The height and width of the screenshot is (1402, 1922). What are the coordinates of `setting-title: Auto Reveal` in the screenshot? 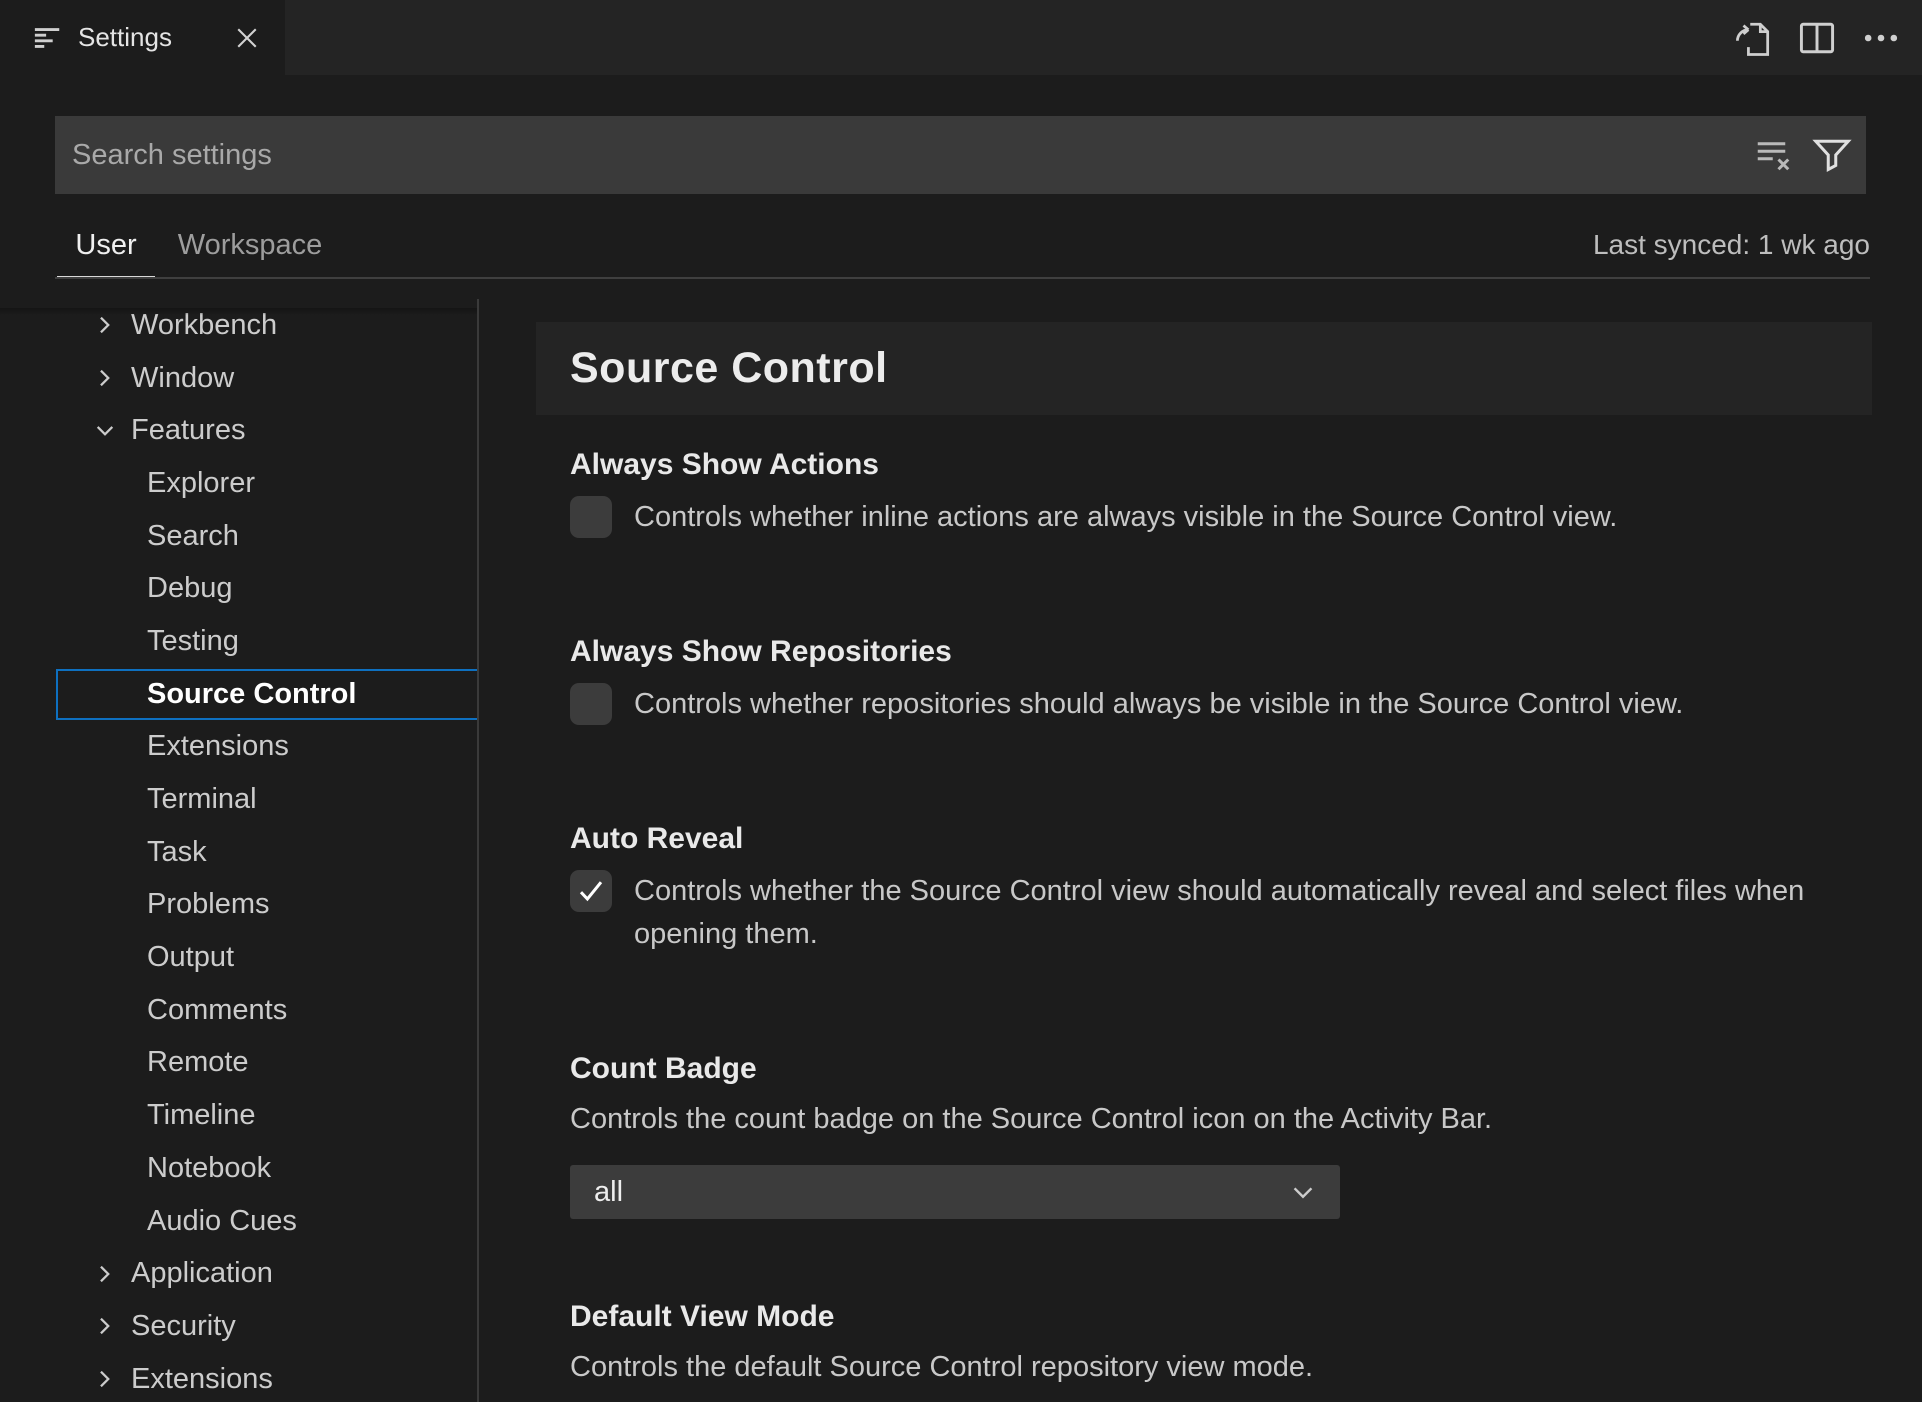 It's located at (657, 838).